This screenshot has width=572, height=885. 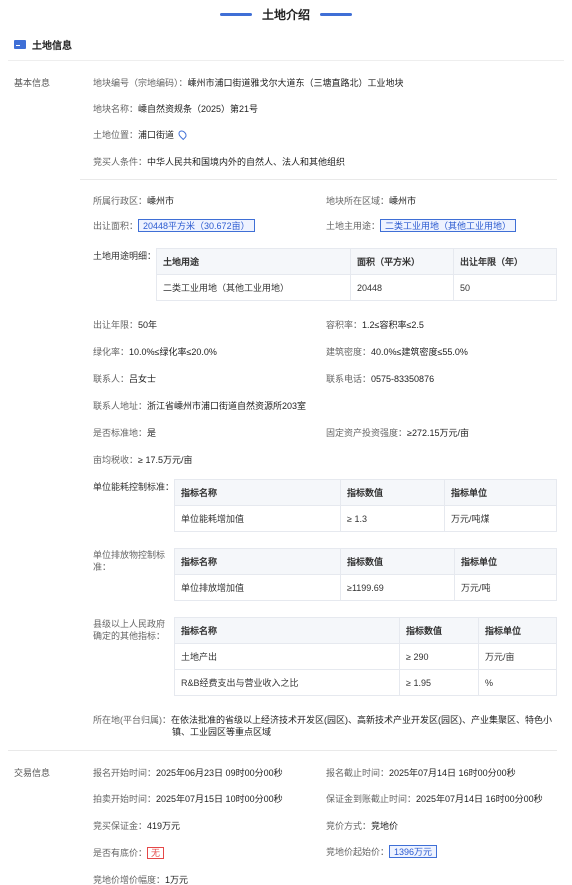 What do you see at coordinates (246, 162) in the screenshot?
I see `bidder-value: 中华人民共和国境内外的自然人、法人和其他组织` at bounding box center [246, 162].